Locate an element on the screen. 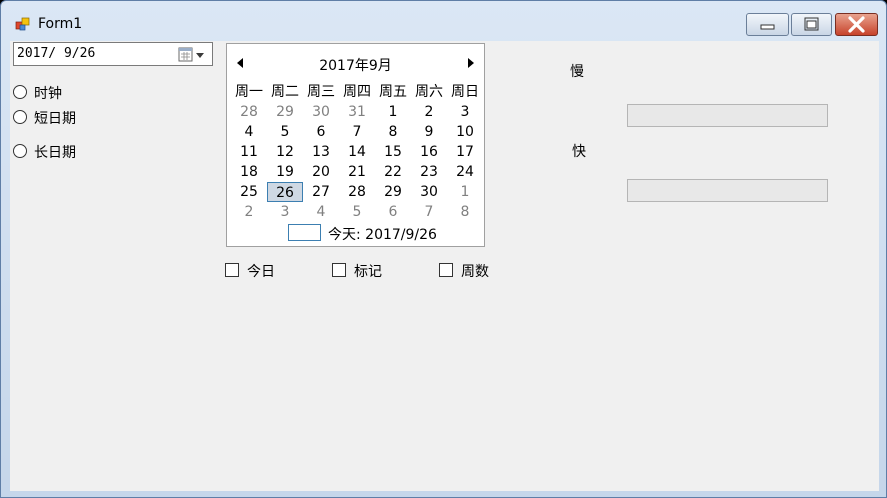 The image size is (887, 498). radio-label: 长日期 is located at coordinates (55, 153).